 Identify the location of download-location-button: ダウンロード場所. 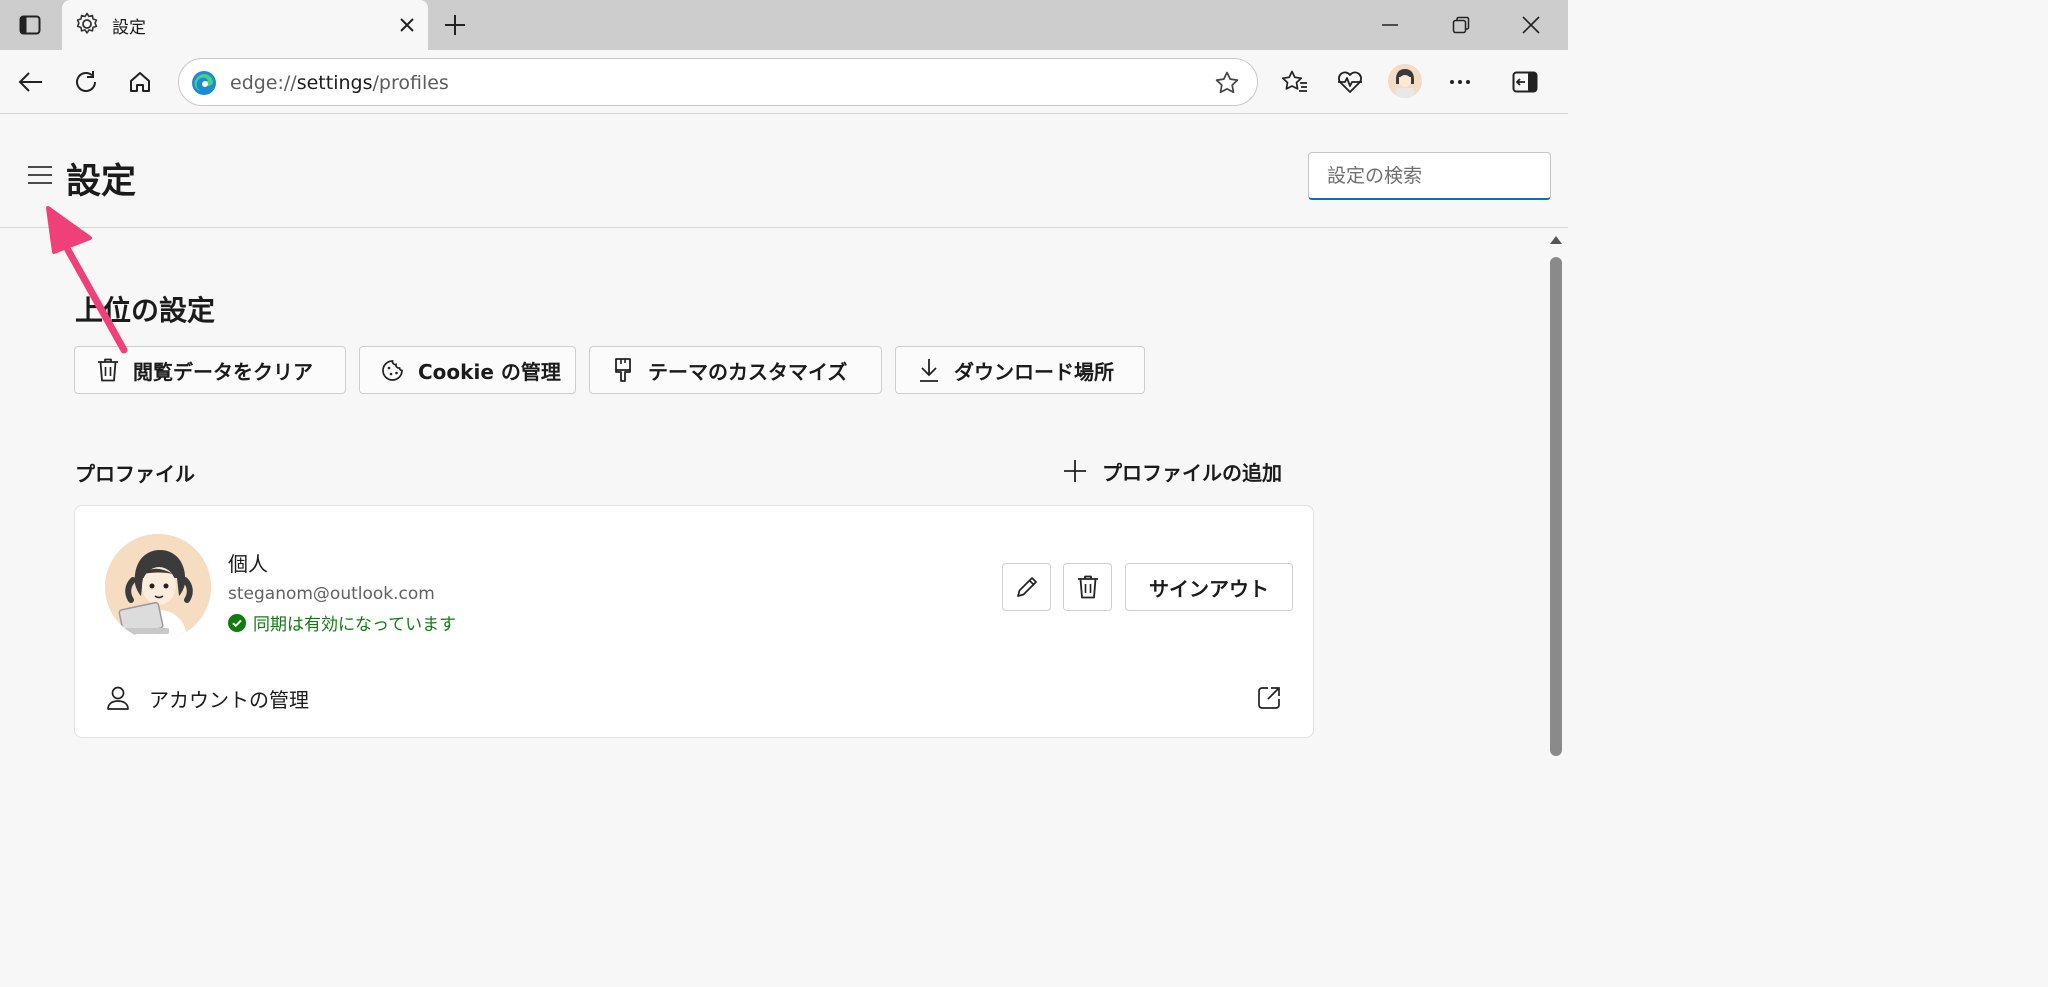
(1020, 370).